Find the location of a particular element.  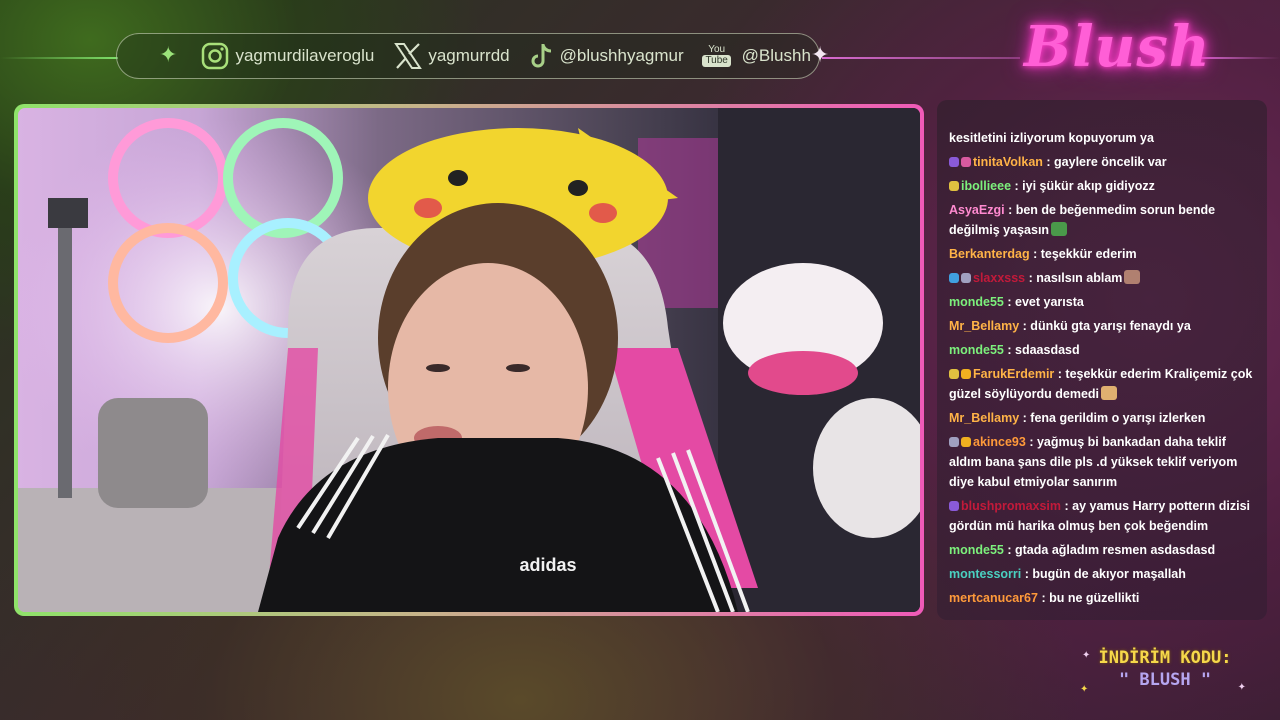

promo-code-box: İNDİRİM KODU: " BLUSH " ✦ ✦ ✦ is located at coordinates (1165, 678).